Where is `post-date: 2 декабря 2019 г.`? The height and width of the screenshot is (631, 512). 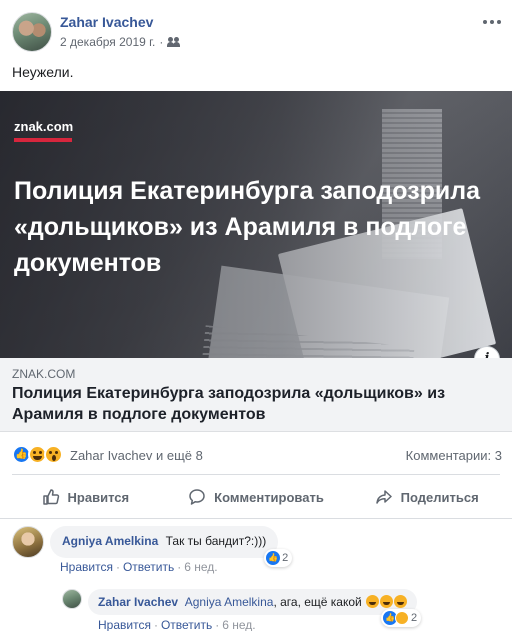
post-date: 2 декабря 2019 г. is located at coordinates (107, 42).